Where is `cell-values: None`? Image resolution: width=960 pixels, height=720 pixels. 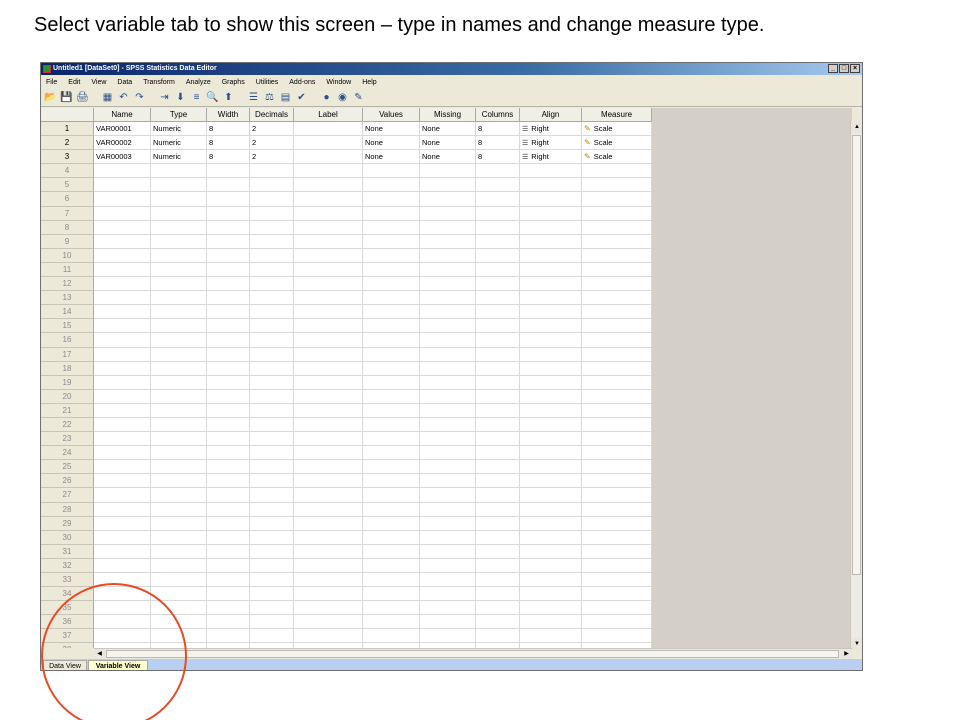
cell-values: None is located at coordinates (391, 143).